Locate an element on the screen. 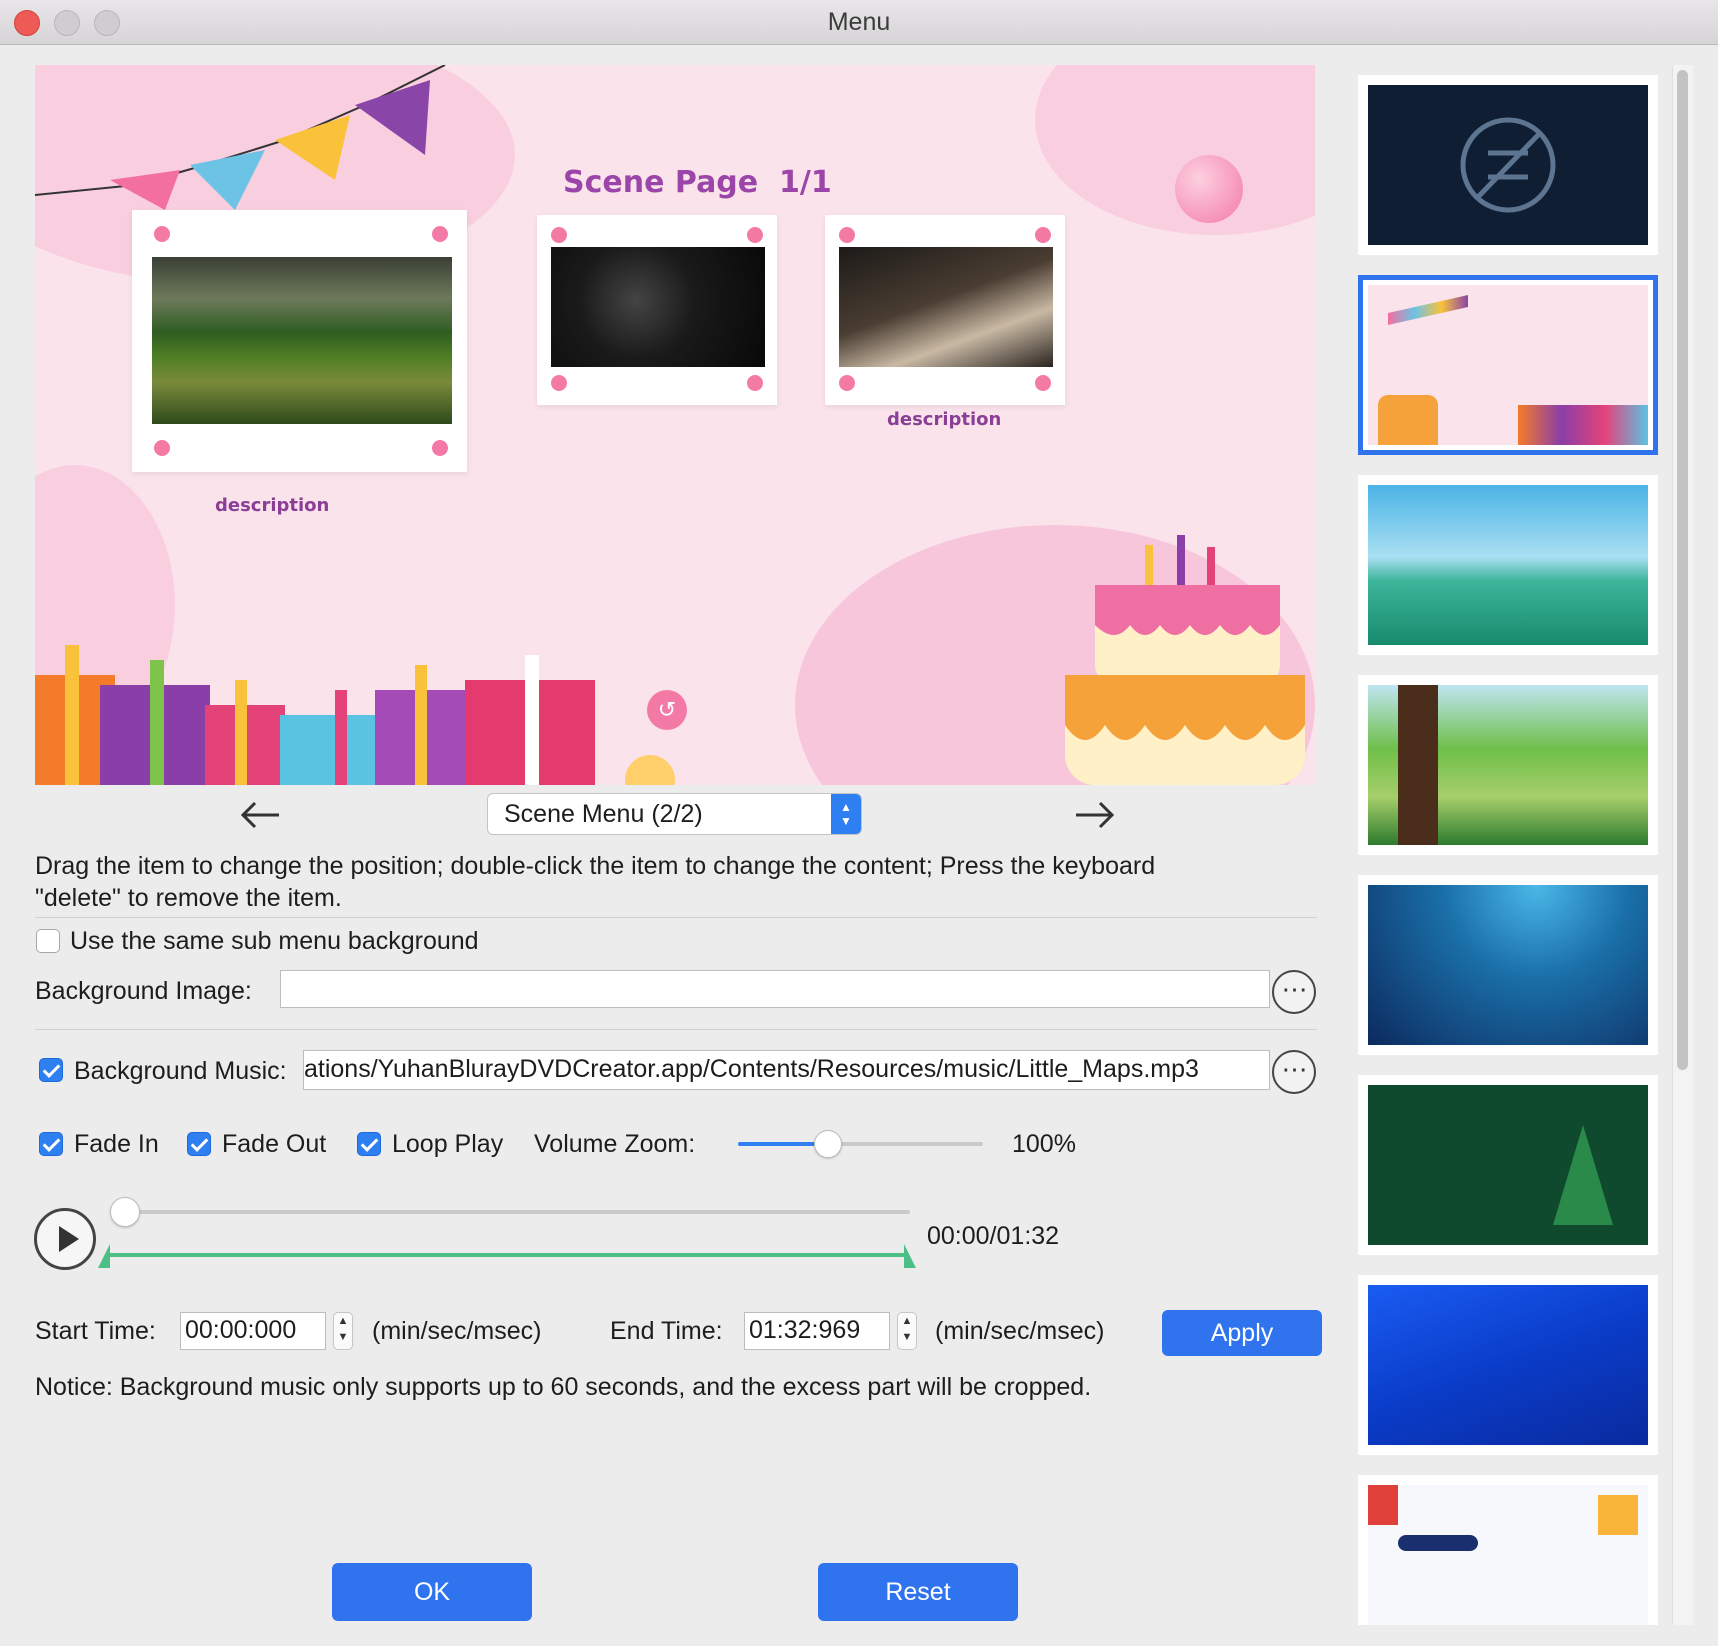 The height and width of the screenshot is (1646, 1718). template-christmas is located at coordinates (1508, 1165).